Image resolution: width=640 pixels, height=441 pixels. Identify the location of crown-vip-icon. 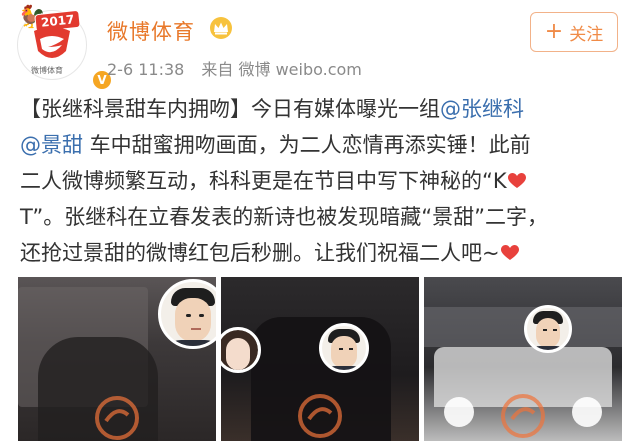
(221, 28).